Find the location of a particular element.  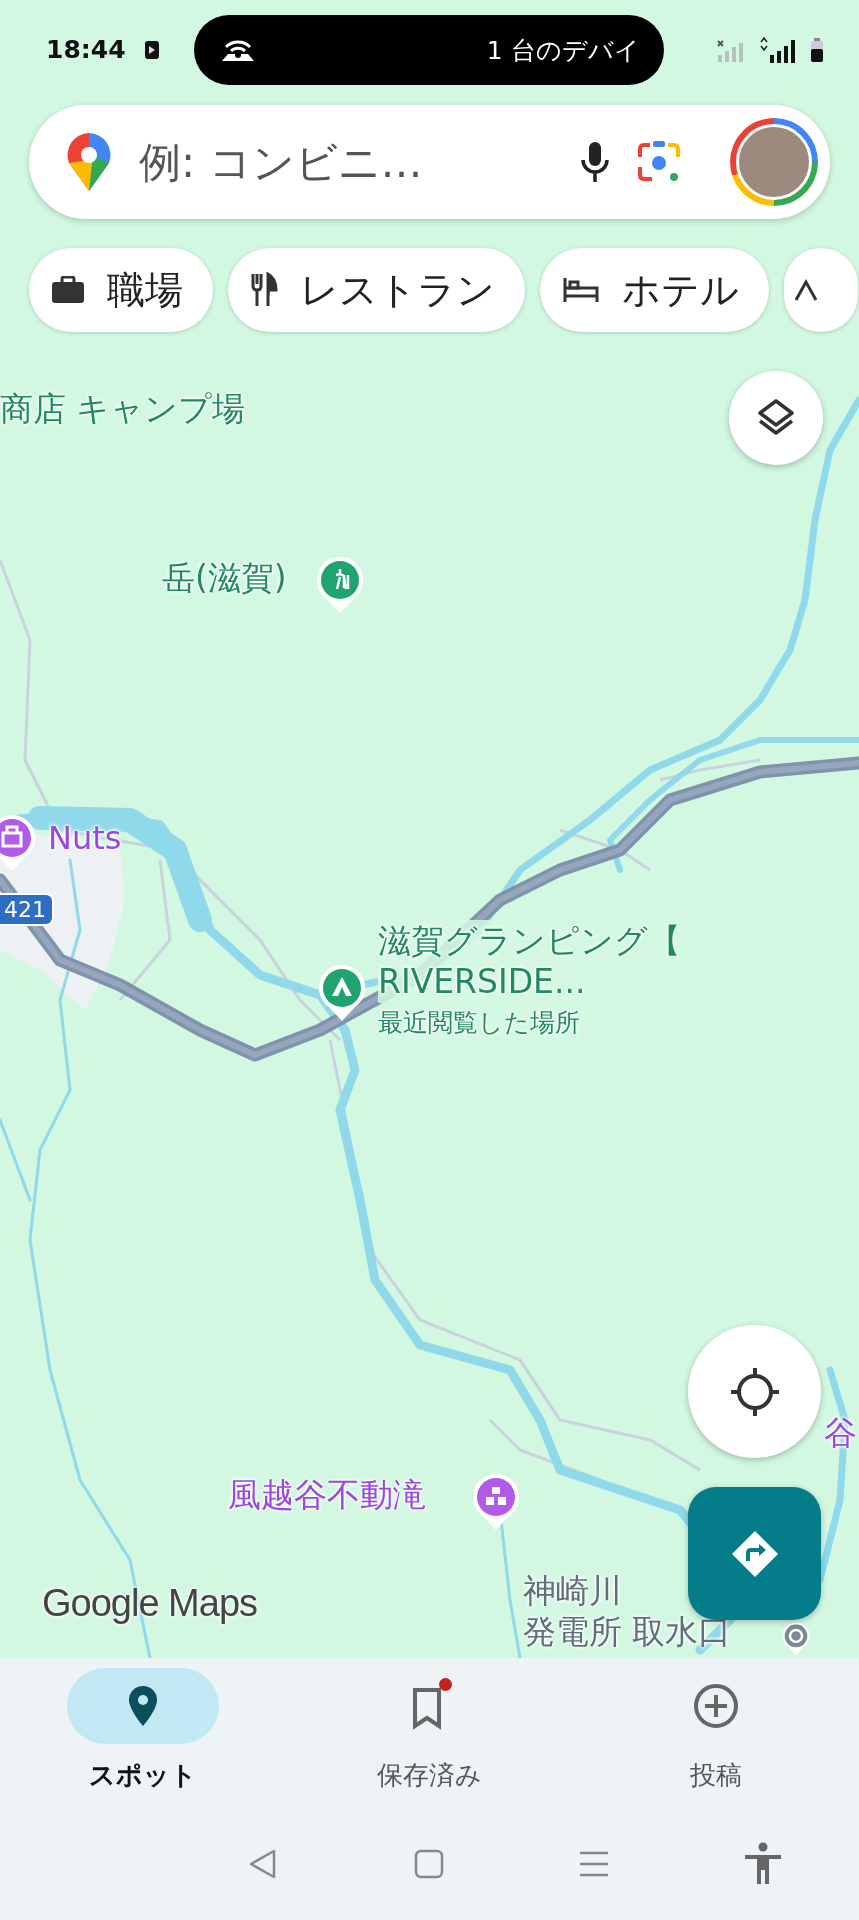

place-label: 岳(滋賀) is located at coordinates (224, 578).